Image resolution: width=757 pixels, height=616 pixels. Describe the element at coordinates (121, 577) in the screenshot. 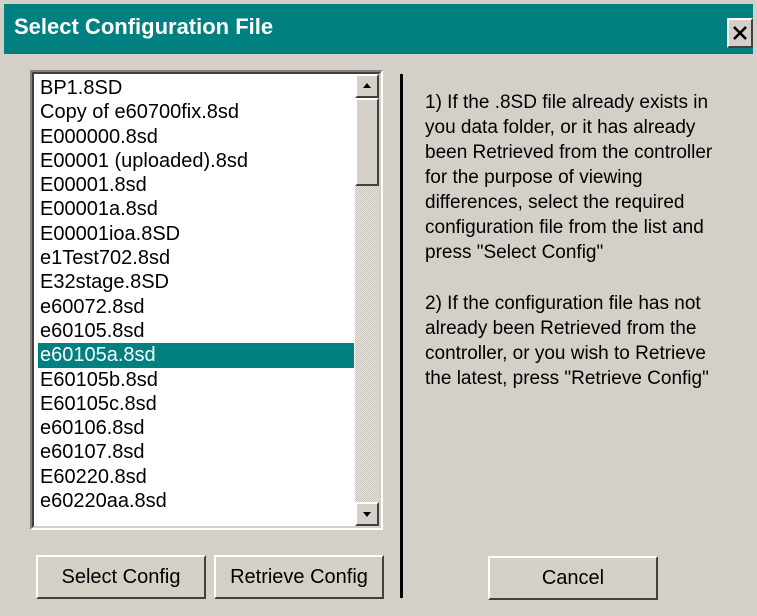

I see `select-config-button: Select Config` at that location.